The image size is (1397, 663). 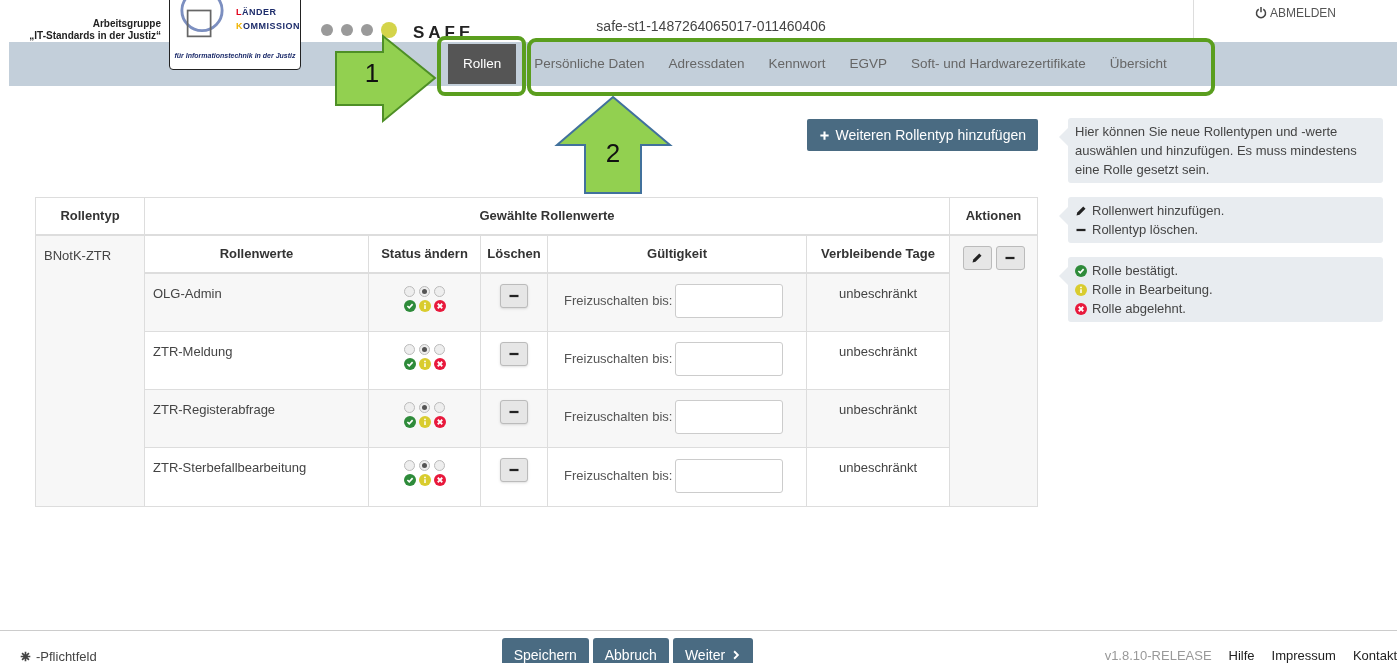 I want to click on legend-text: Rolle abgelehnt., so click(x=1139, y=309).